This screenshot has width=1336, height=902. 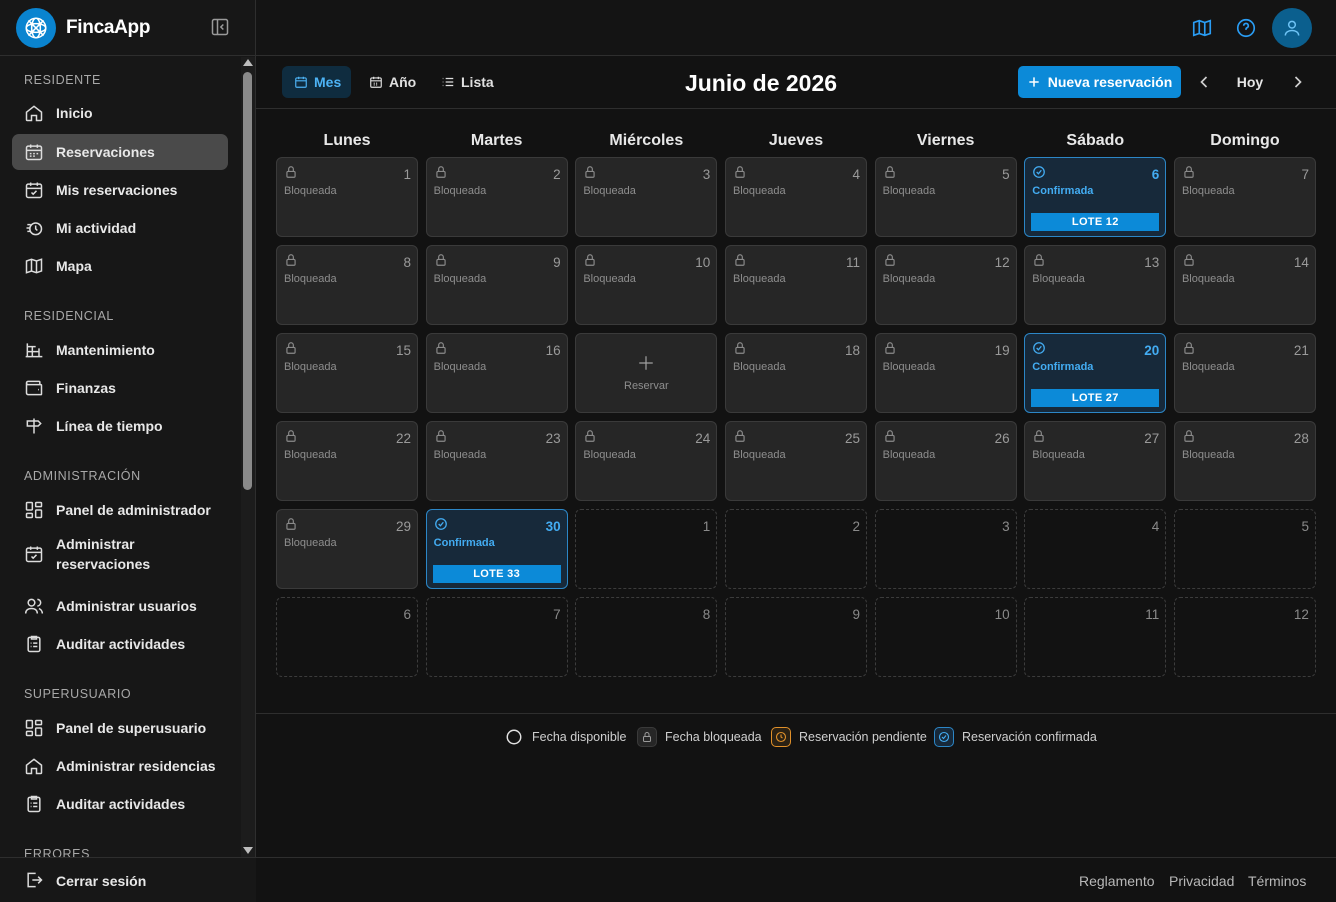 What do you see at coordinates (78, 694) in the screenshot?
I see `section-title-superusuario: SUPERUSUARIO` at bounding box center [78, 694].